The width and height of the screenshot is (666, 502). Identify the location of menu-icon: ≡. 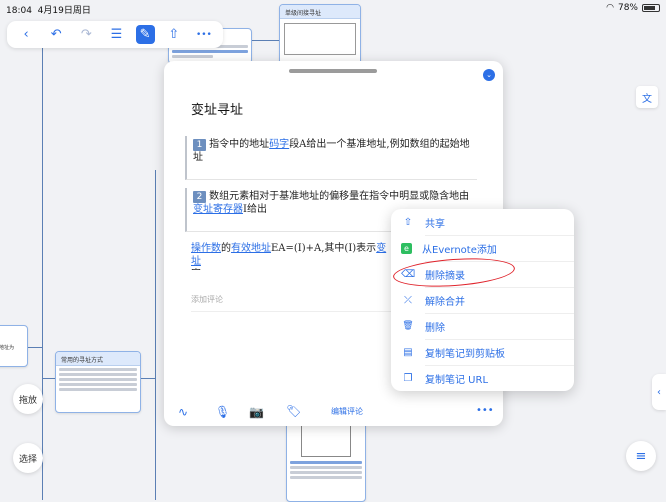
(641, 456).